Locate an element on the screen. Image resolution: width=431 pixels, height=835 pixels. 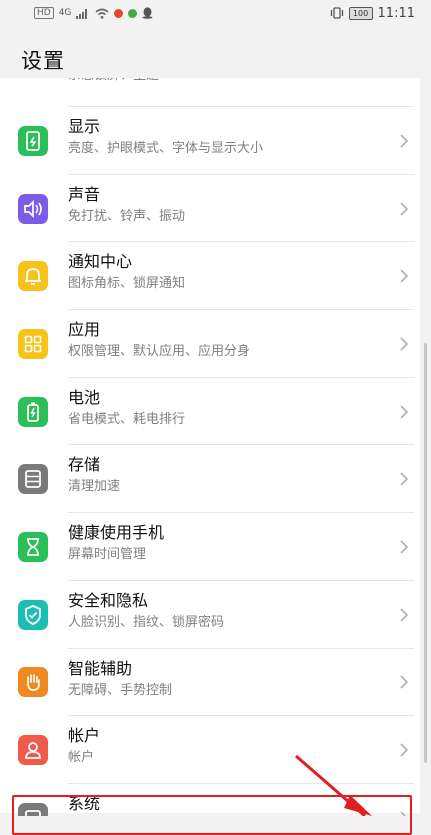
settings-item-theme: 杂志锁屏、主题 is located at coordinates (210, 92).